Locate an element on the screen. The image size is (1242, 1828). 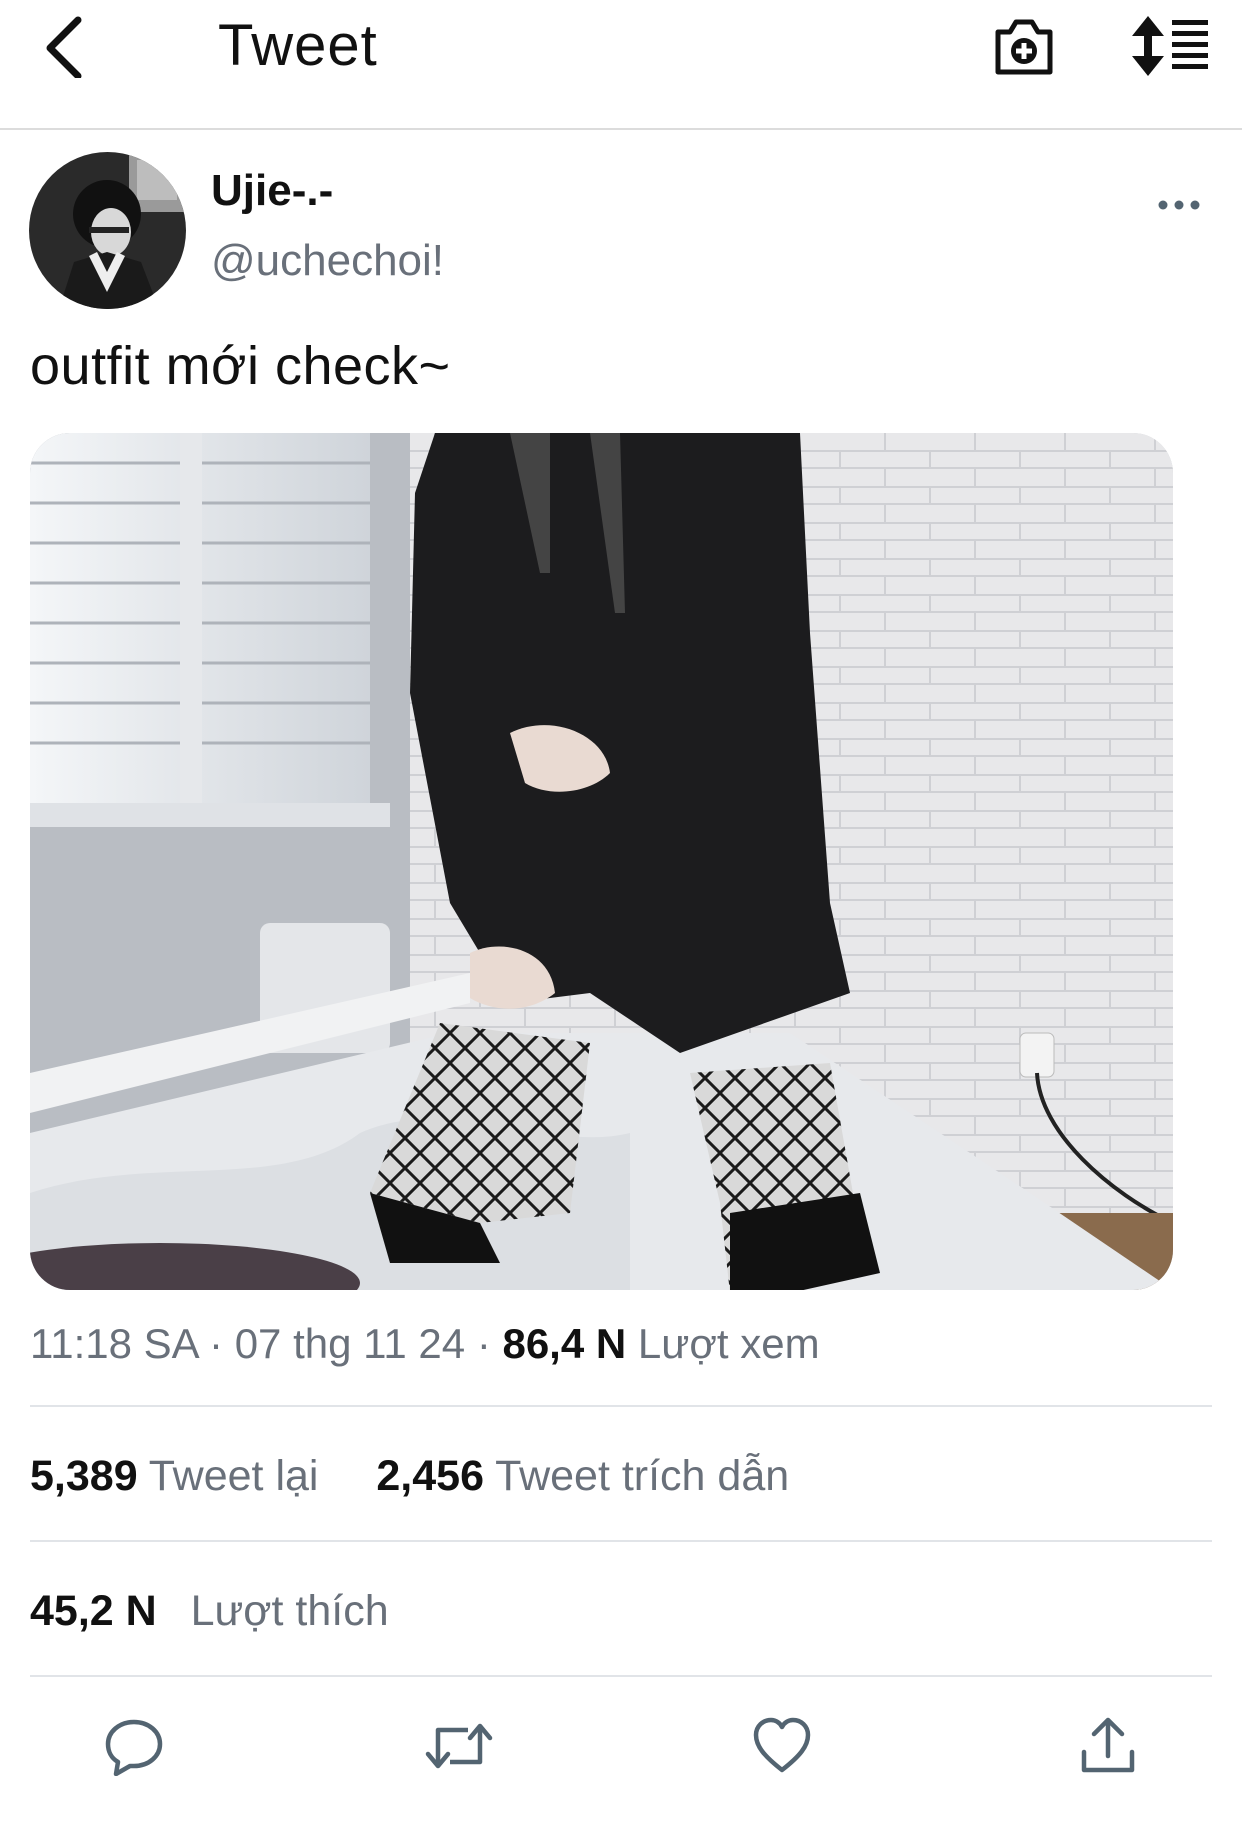
reply-button is located at coordinates (134, 1746).